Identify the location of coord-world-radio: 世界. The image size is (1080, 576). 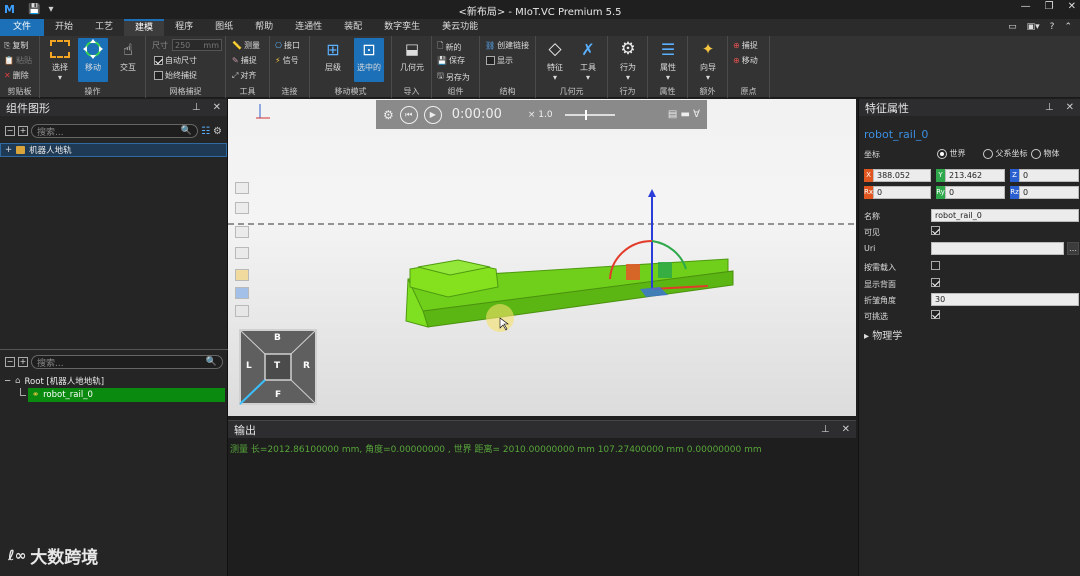
(951, 153).